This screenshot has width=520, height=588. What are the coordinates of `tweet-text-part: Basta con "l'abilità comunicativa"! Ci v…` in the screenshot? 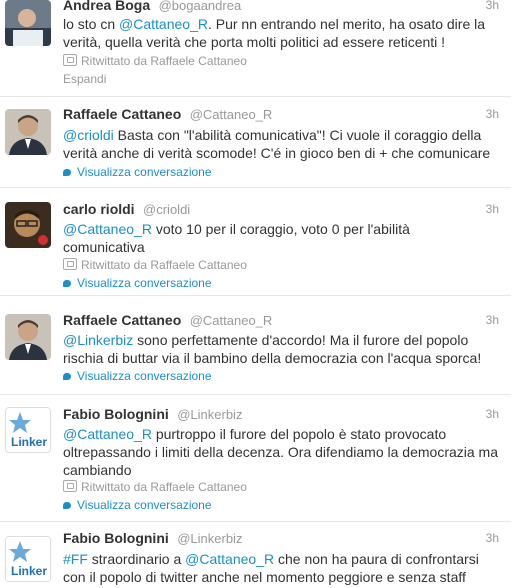 It's located at (297, 135).